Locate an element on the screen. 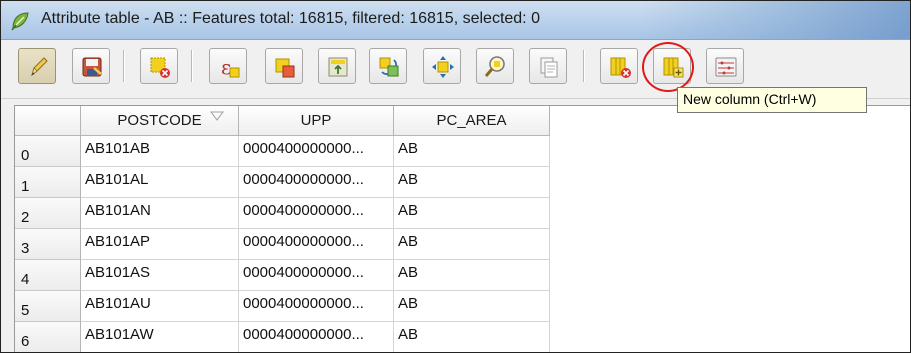  cell-postcode: AB101AU is located at coordinates (160, 306).